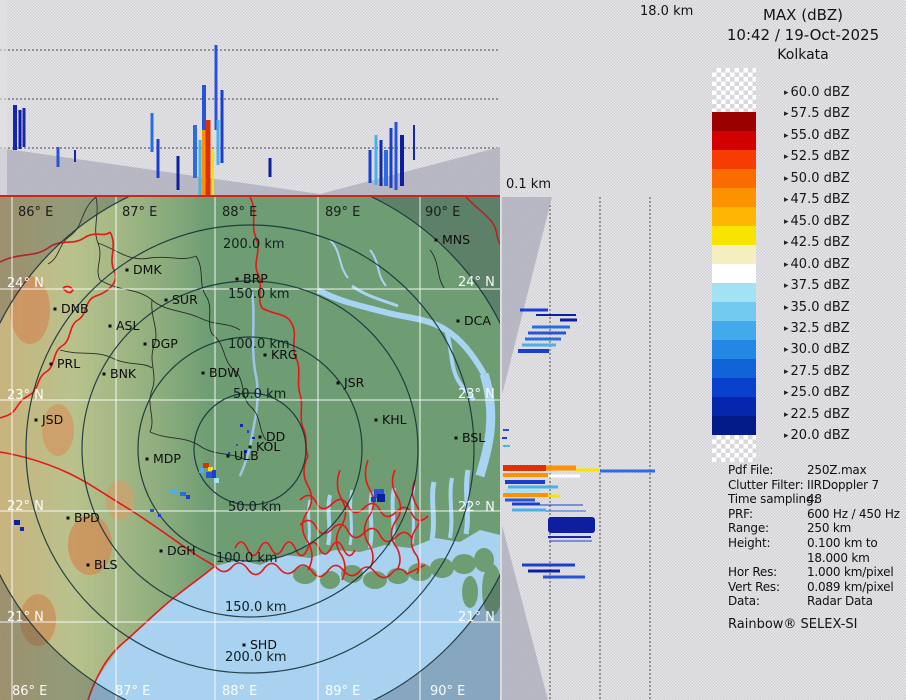 This screenshot has height=700, width=906. I want to click on range-ring-label: 50.0 km, so click(259, 394).